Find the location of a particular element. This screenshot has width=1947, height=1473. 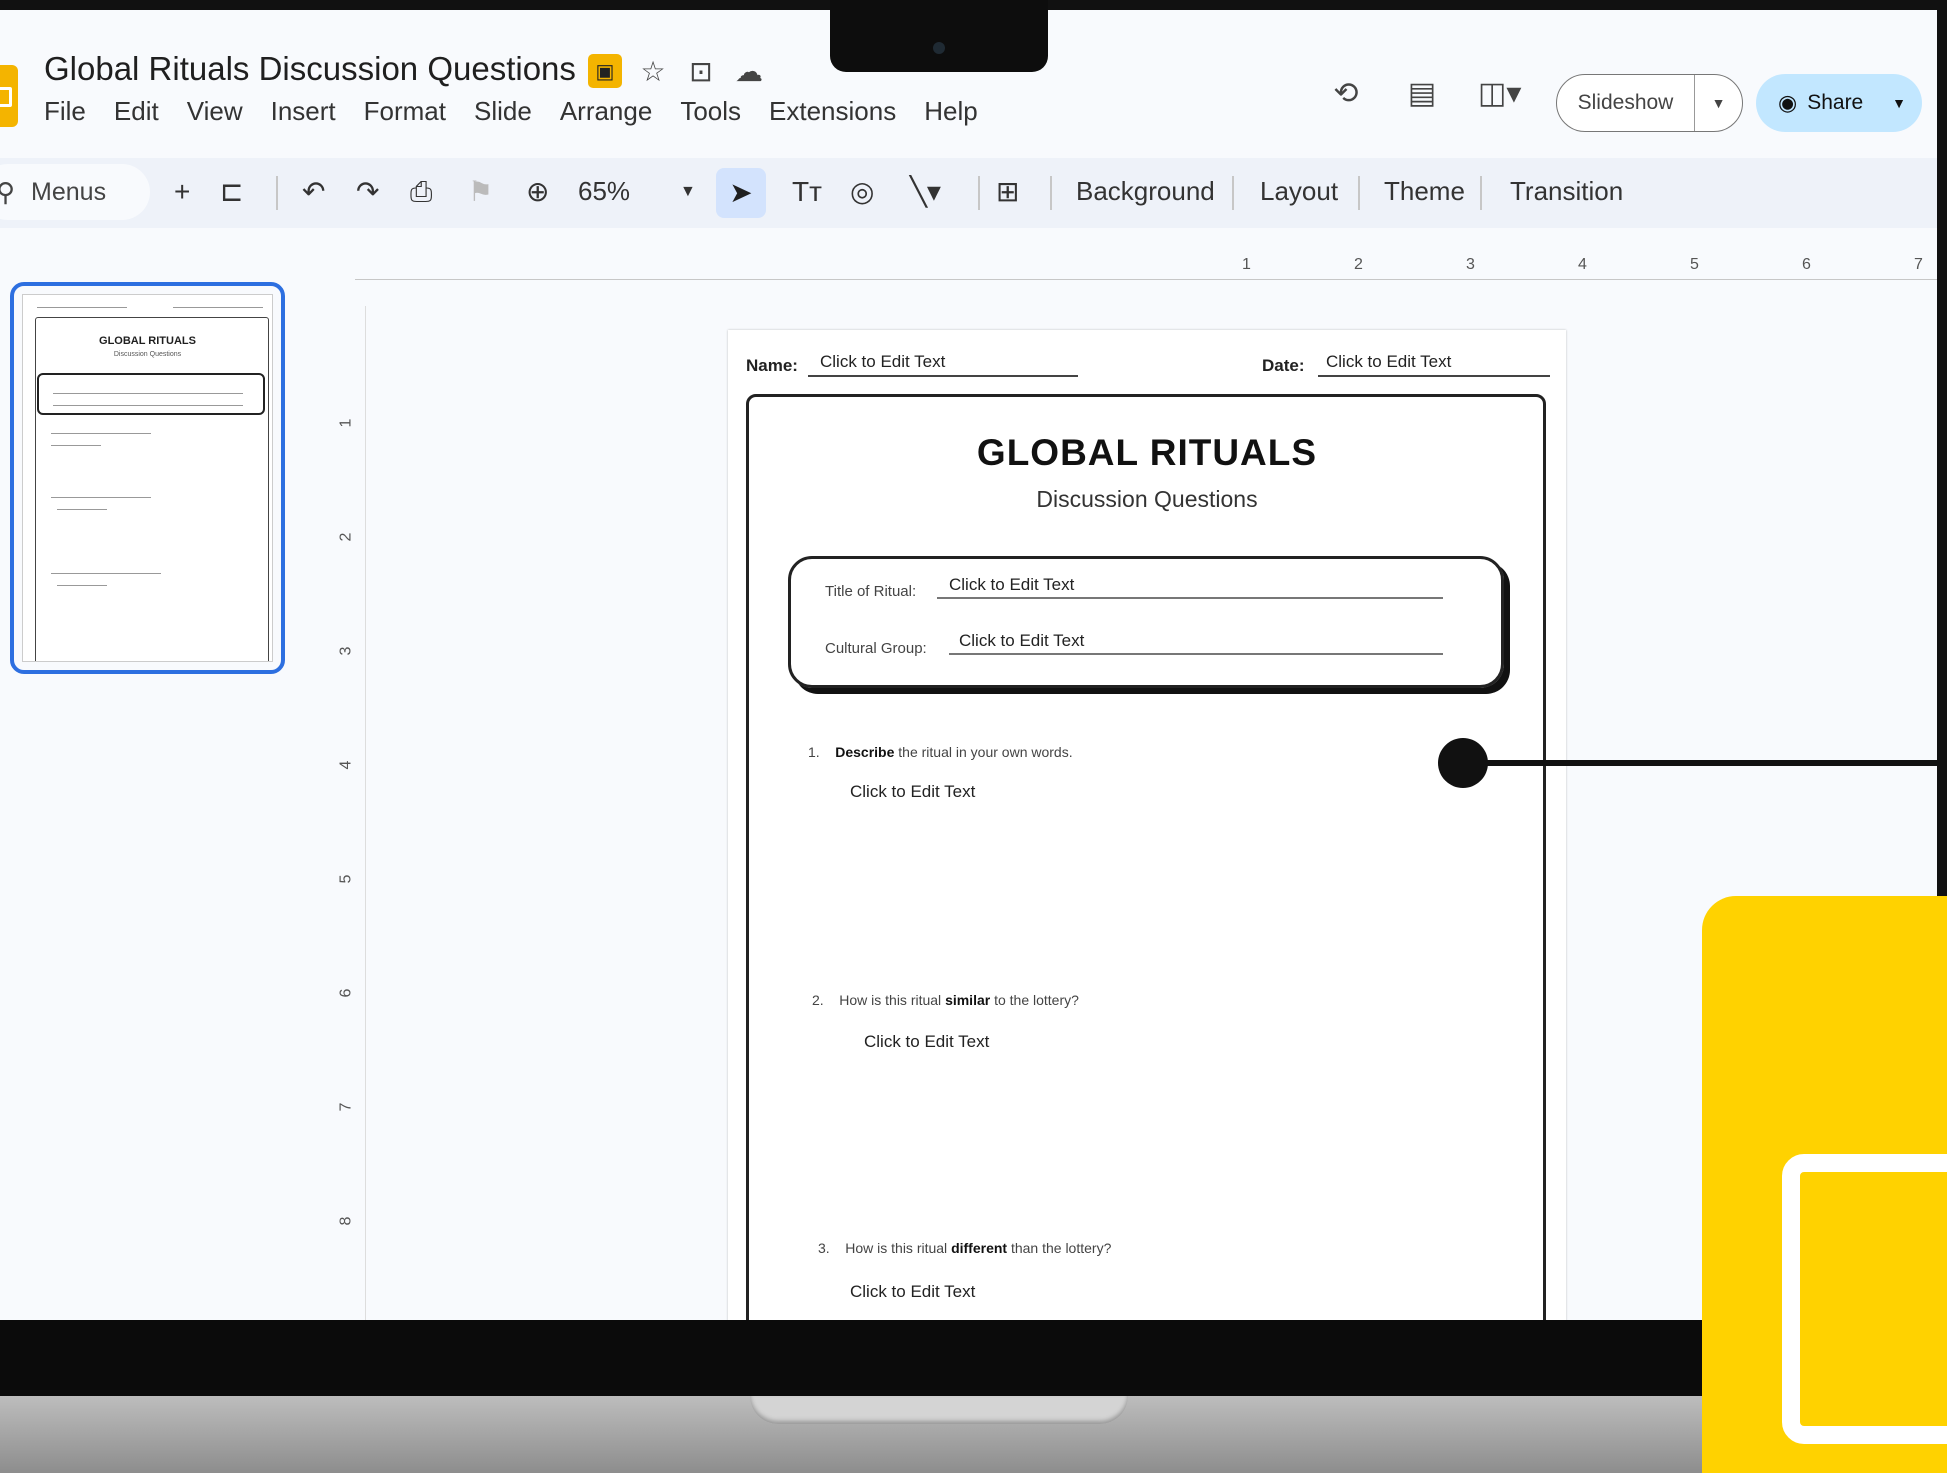

slide-thumbnail: GLOBAL RITUALS Discussion Questions is located at coordinates (147, 478).